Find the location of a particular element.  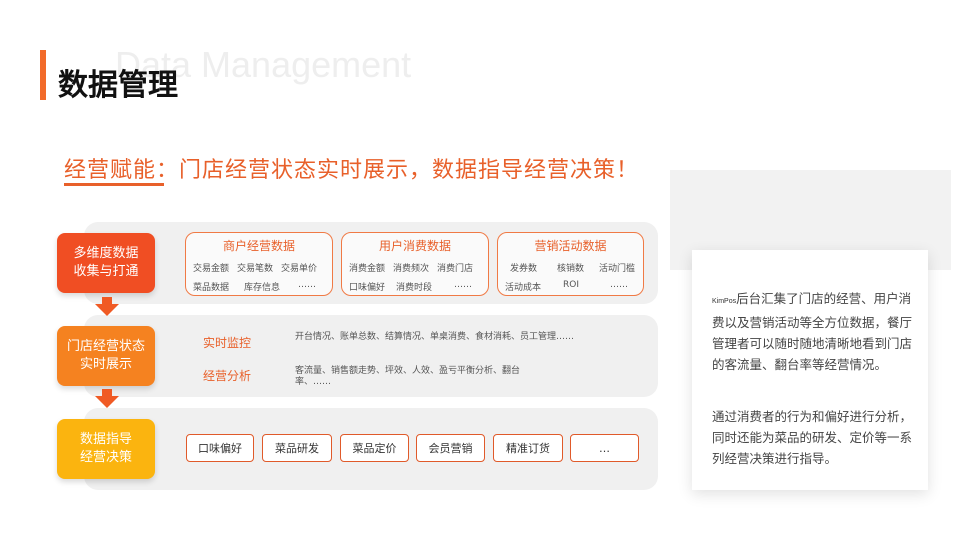

decision-precise-ordering: 精准订货 is located at coordinates (528, 448).